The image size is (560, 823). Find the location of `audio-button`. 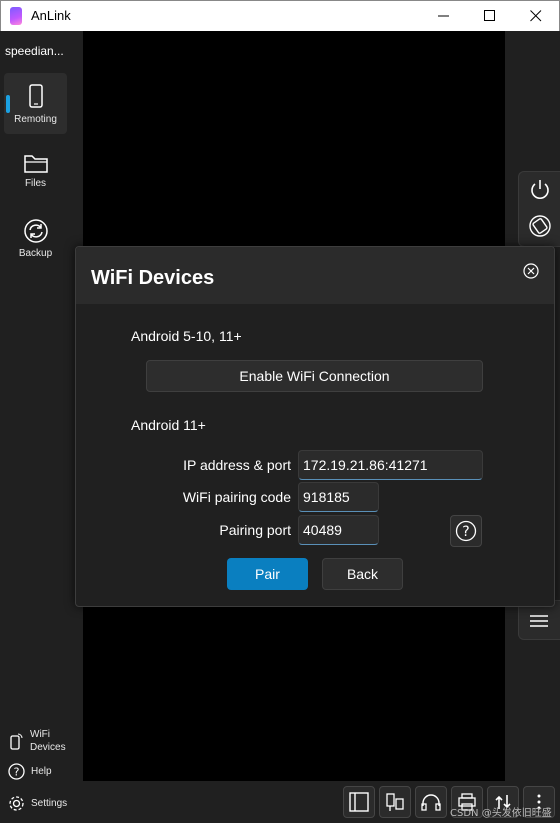

audio-button is located at coordinates (431, 802).